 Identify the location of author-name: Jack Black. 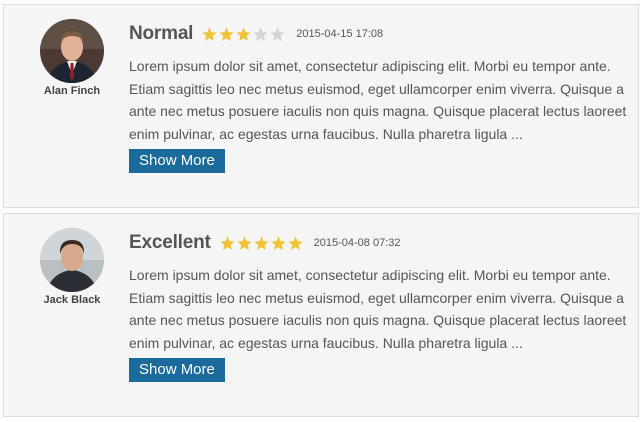
(72, 300).